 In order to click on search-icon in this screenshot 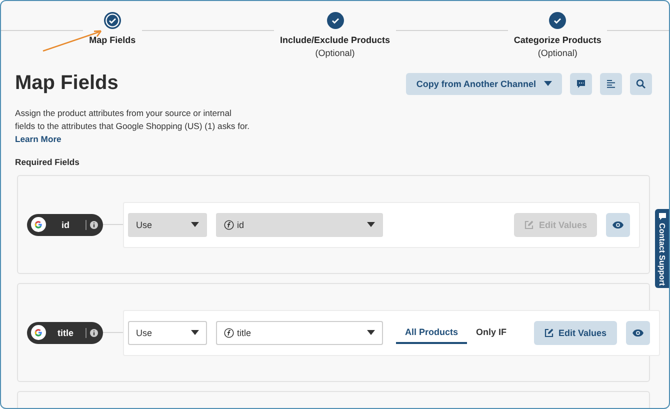, I will do `click(641, 83)`.